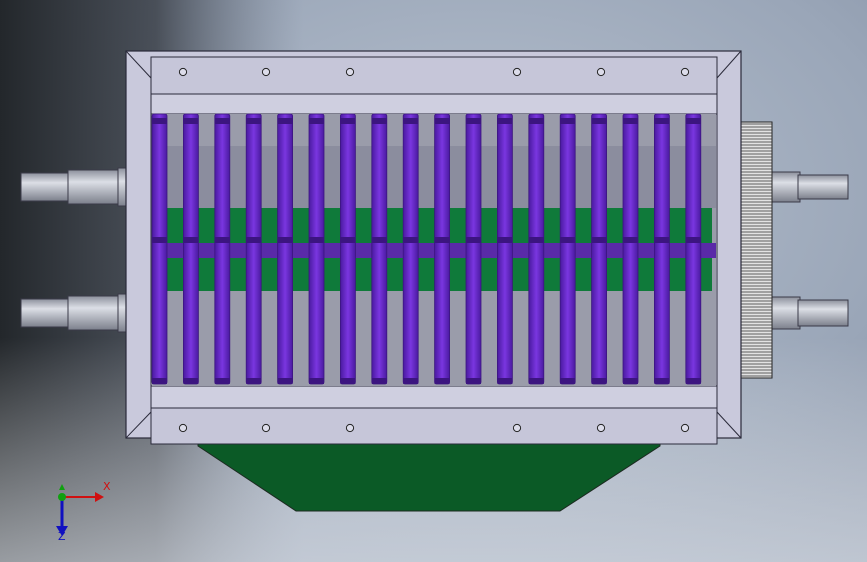 The image size is (867, 562). What do you see at coordinates (434, 75) in the screenshot?
I see `top-plate` at bounding box center [434, 75].